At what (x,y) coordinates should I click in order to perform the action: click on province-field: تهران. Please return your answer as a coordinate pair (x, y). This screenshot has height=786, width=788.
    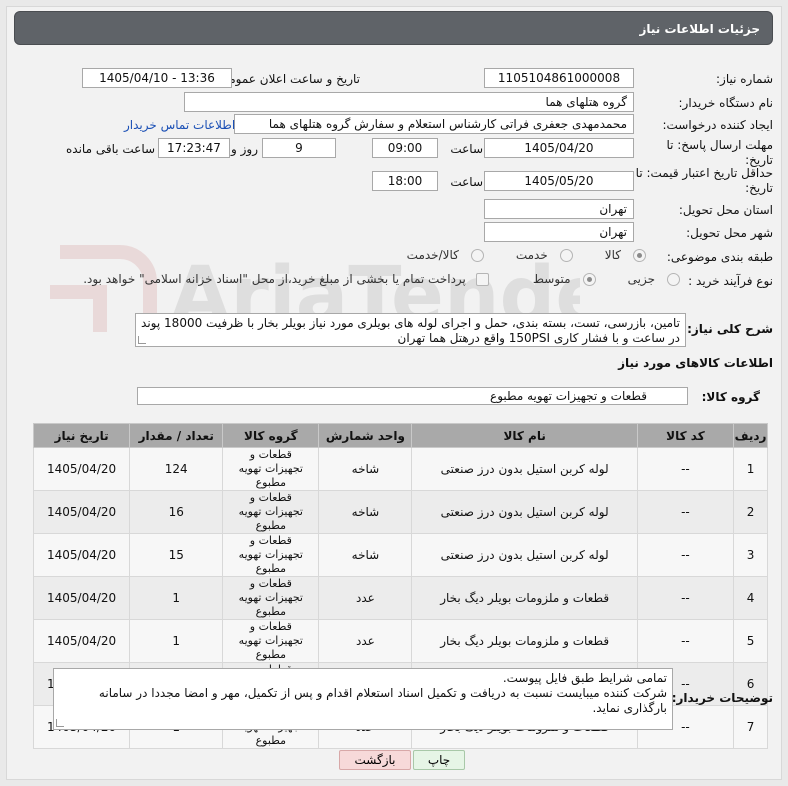
    Looking at the image, I should click on (559, 209).